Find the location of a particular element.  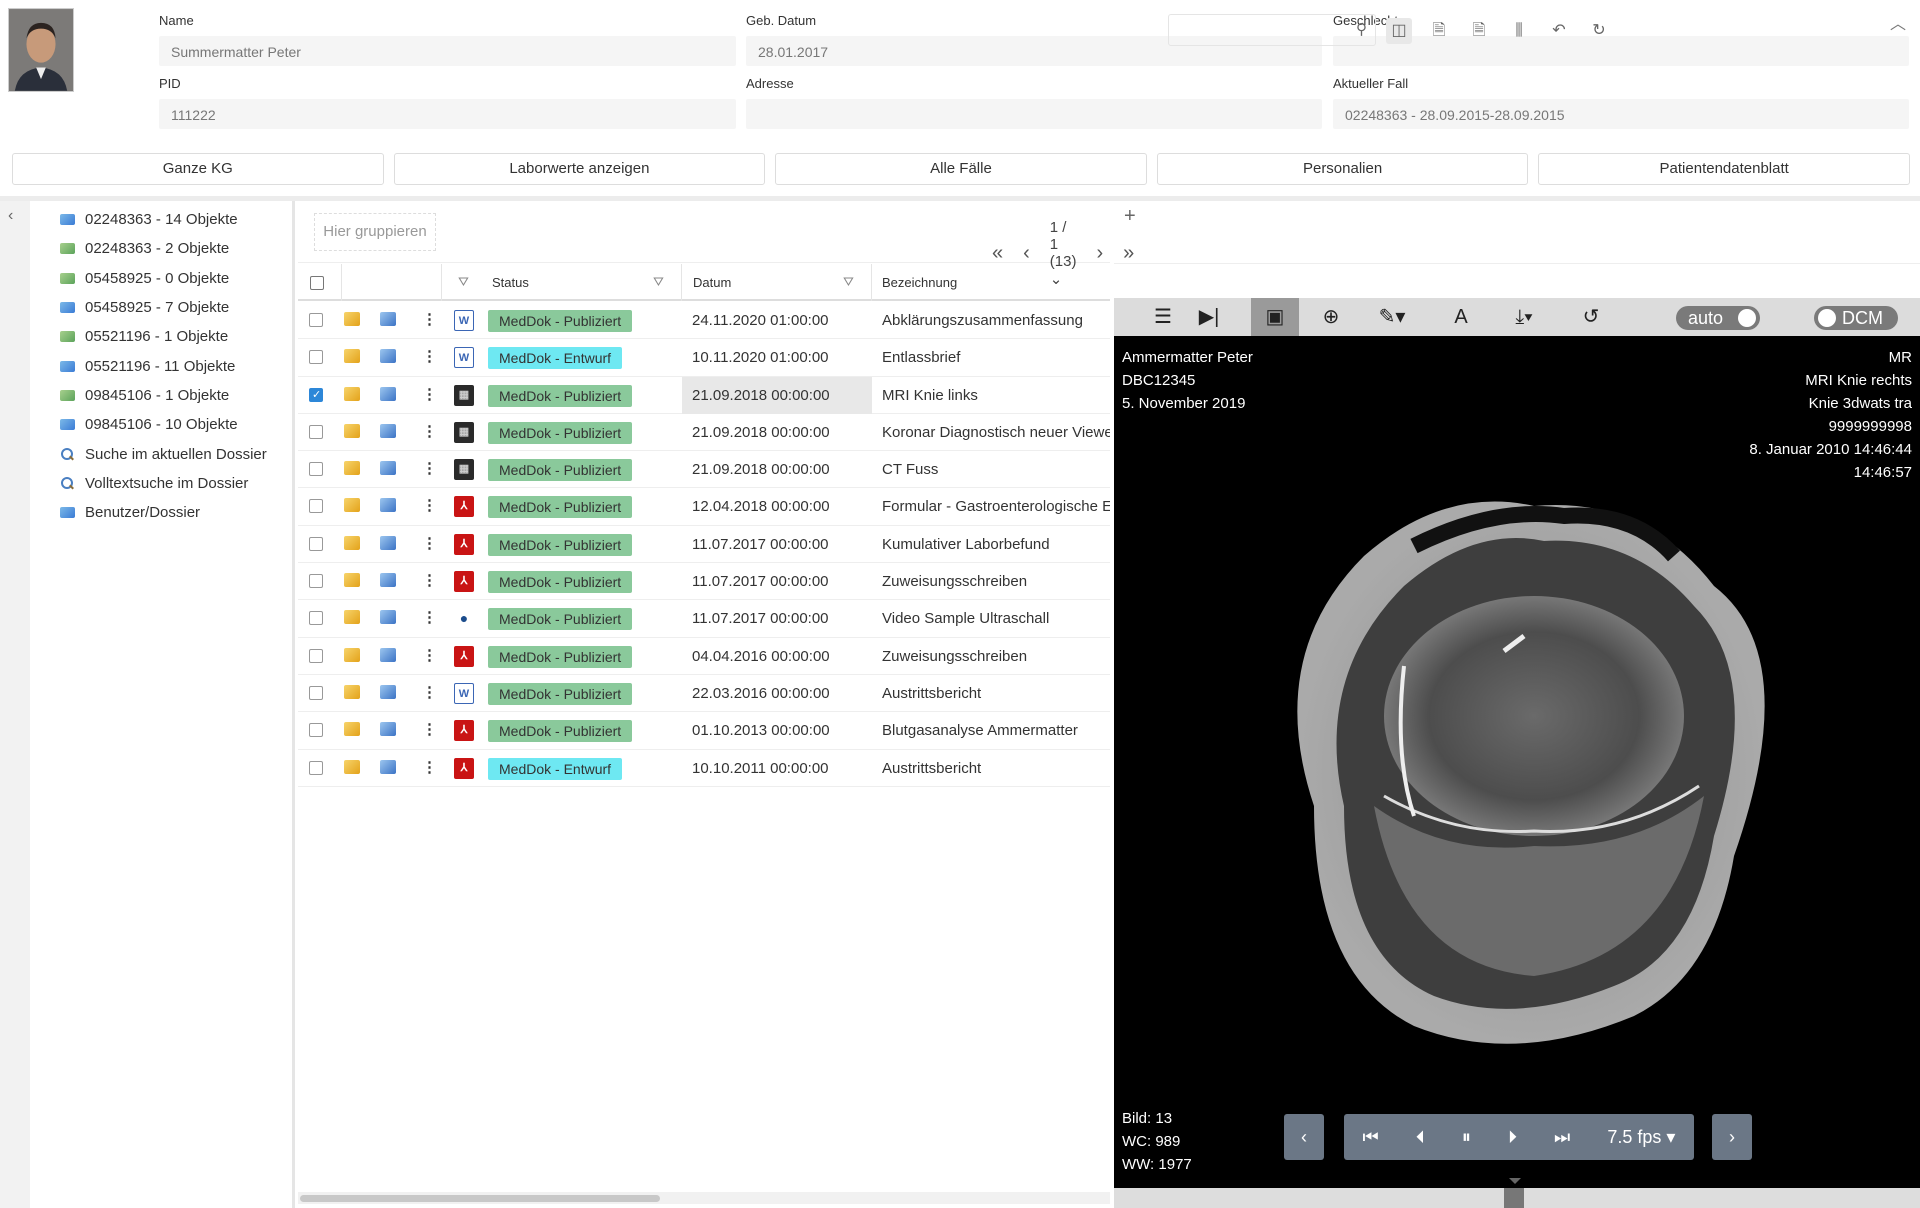

tree-item: Volltextsuche im Dossier is located at coordinates (163, 483).